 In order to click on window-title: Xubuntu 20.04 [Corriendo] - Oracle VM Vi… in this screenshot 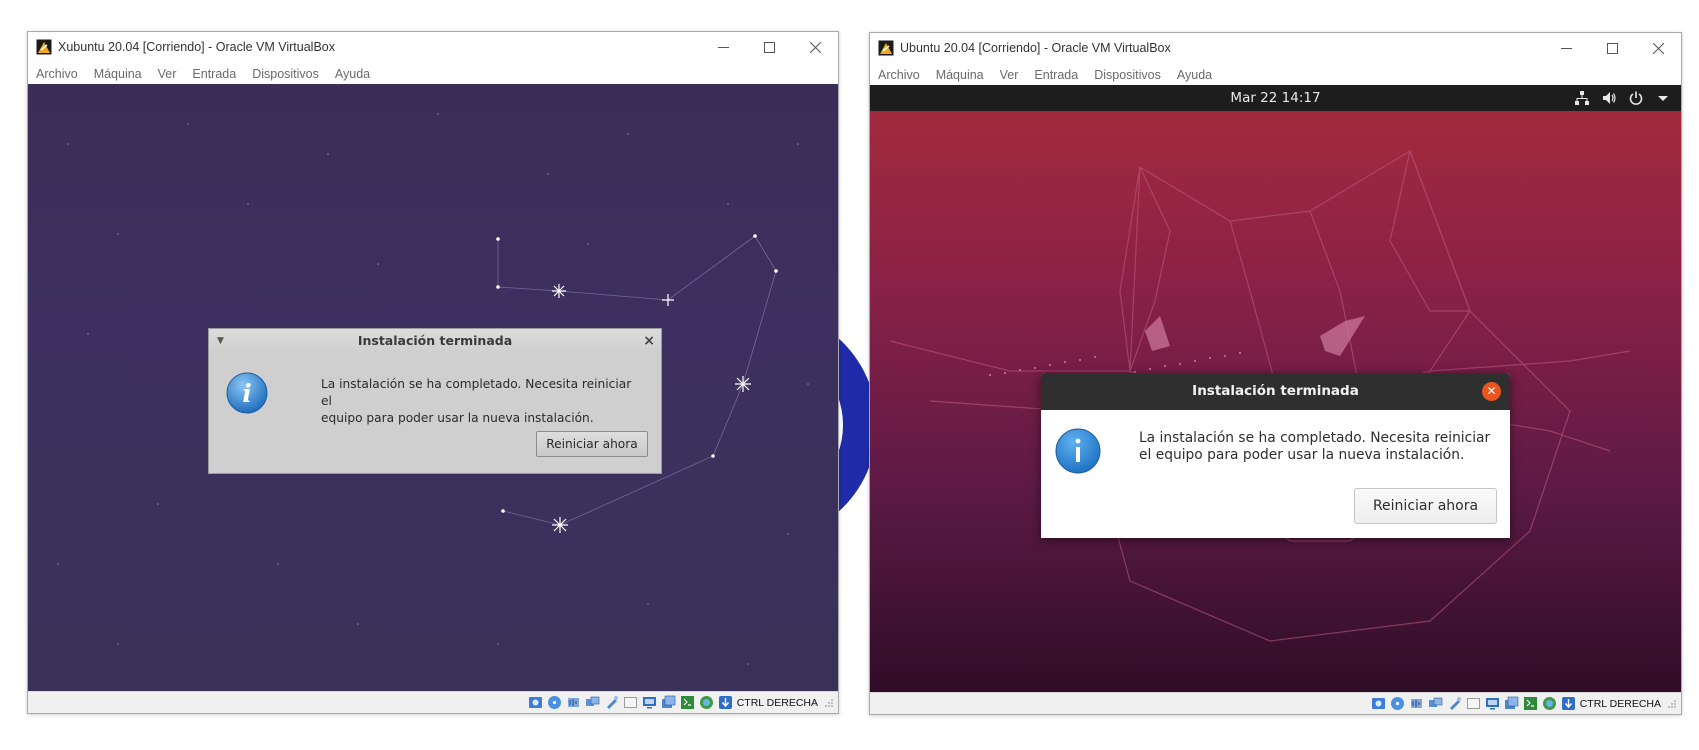, I will do `click(196, 47)`.